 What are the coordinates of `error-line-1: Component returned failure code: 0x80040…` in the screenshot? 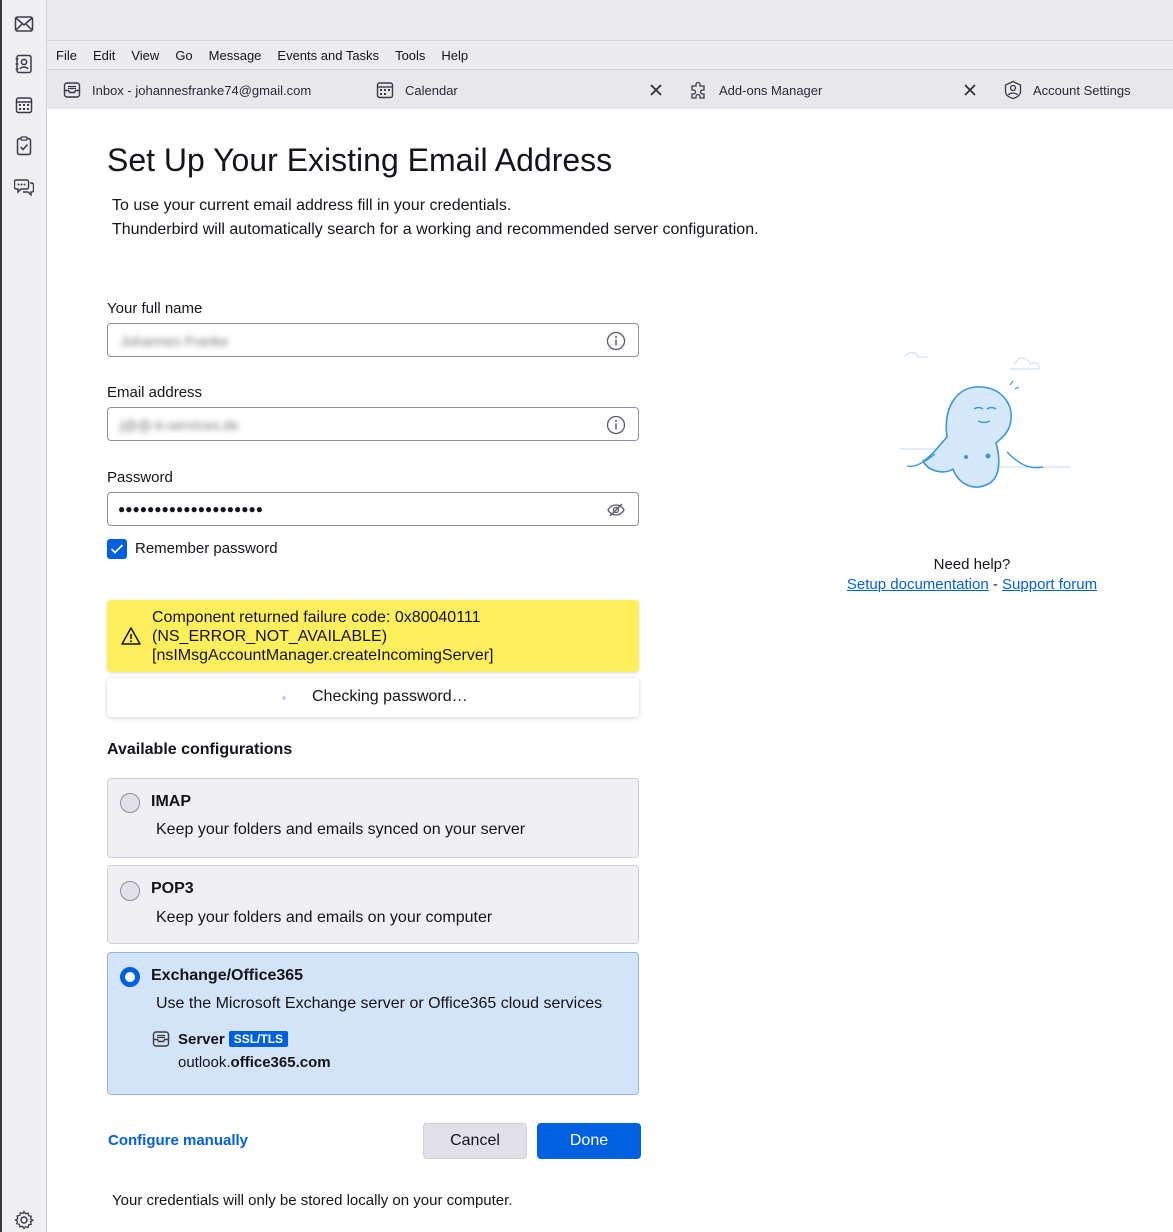 It's located at (316, 617).